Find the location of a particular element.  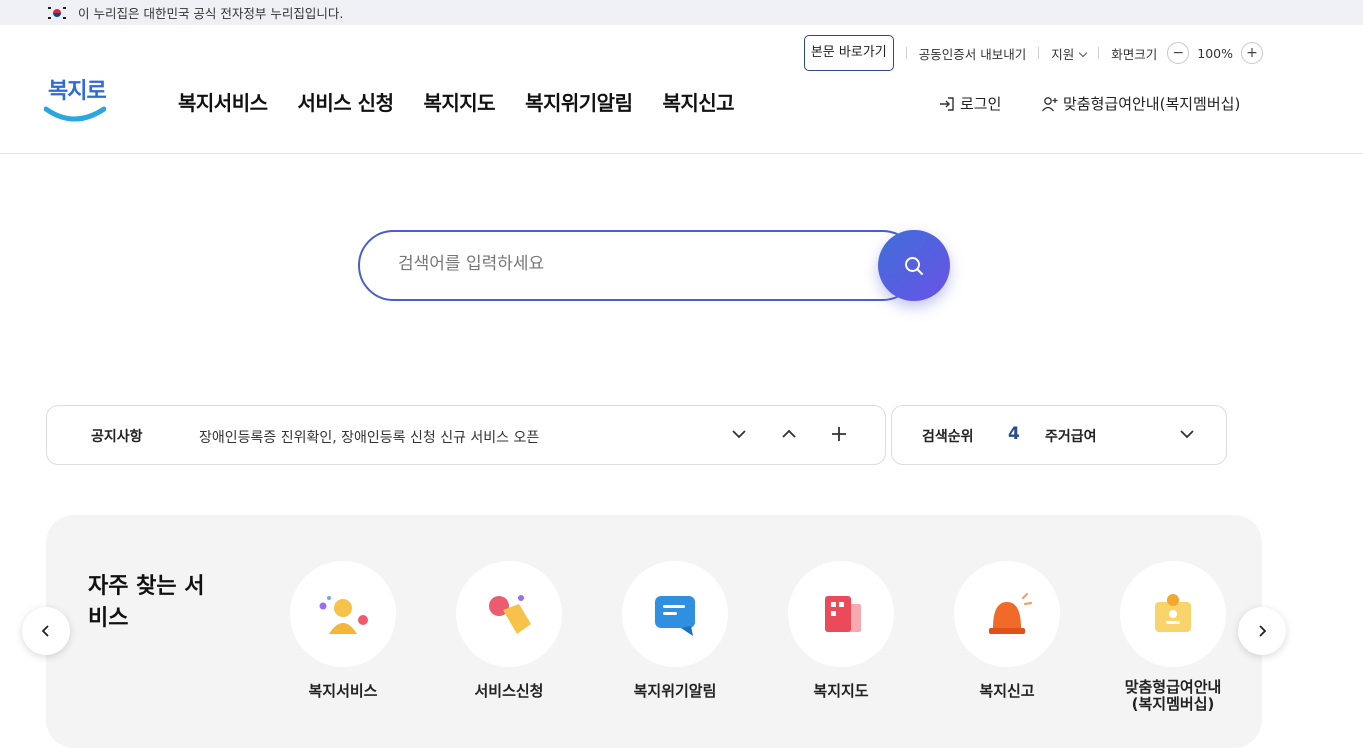

notice-next-button is located at coordinates (739, 434).